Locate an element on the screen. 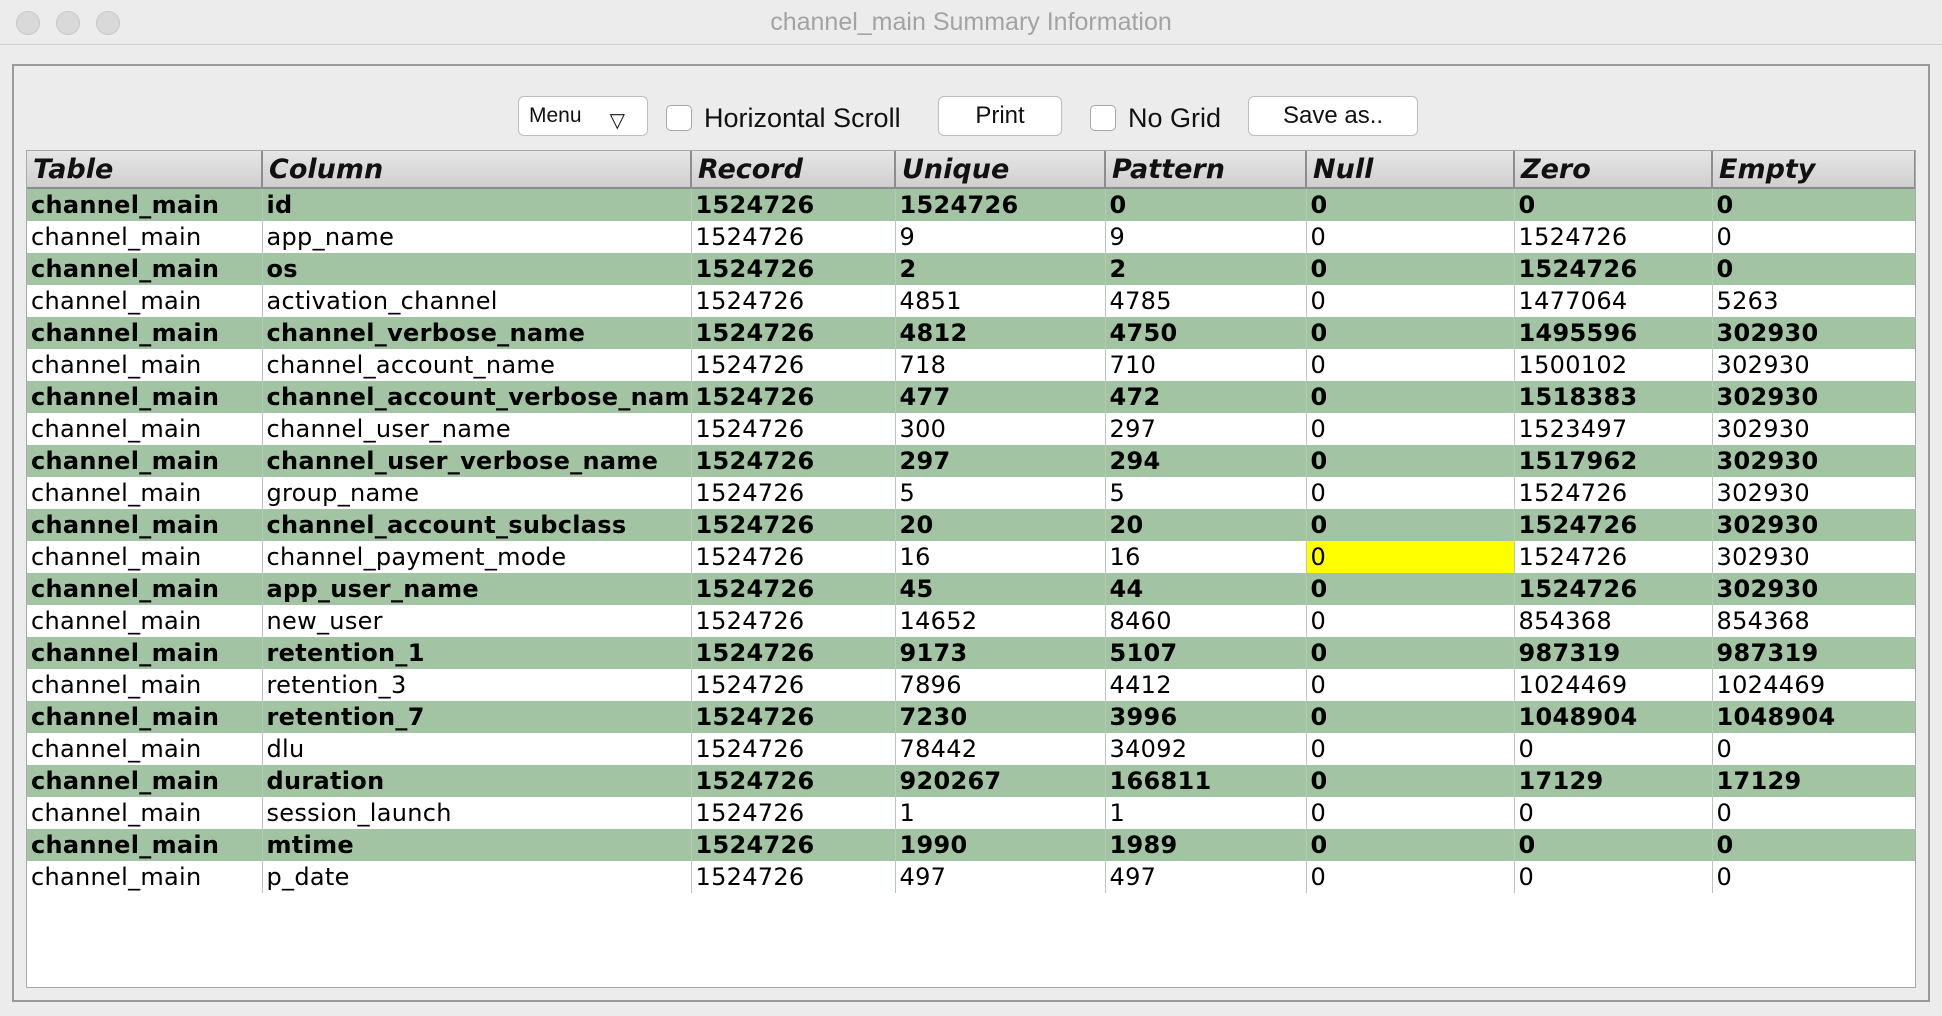 This screenshot has height=1016, width=1942. cell-column: duration is located at coordinates (477, 781).